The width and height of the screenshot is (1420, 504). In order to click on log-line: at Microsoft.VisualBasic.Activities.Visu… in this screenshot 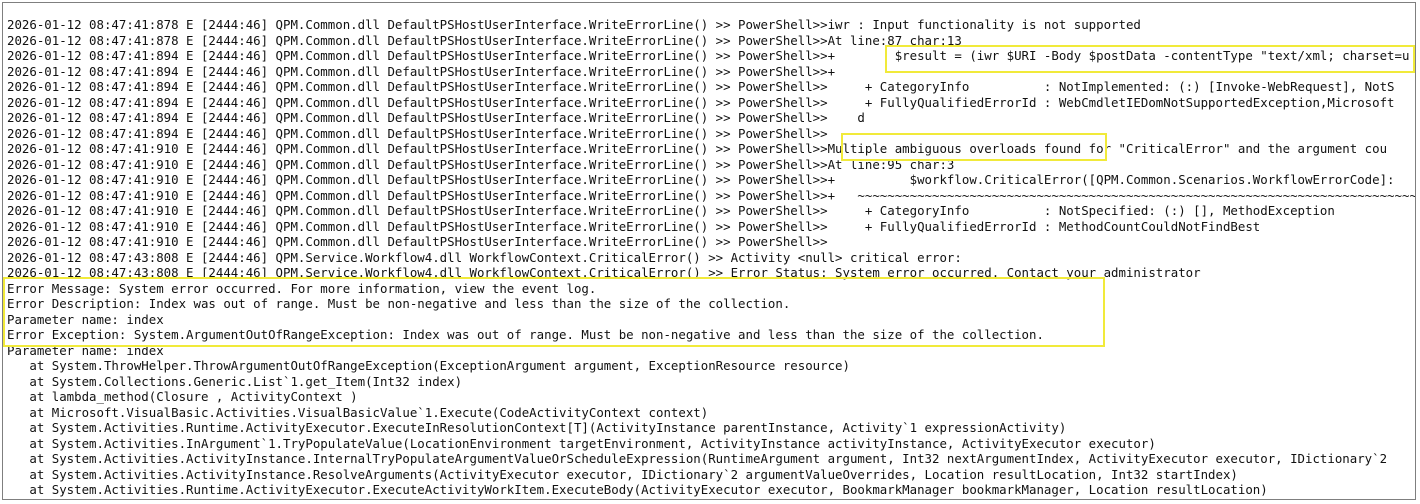, I will do `click(358, 412)`.